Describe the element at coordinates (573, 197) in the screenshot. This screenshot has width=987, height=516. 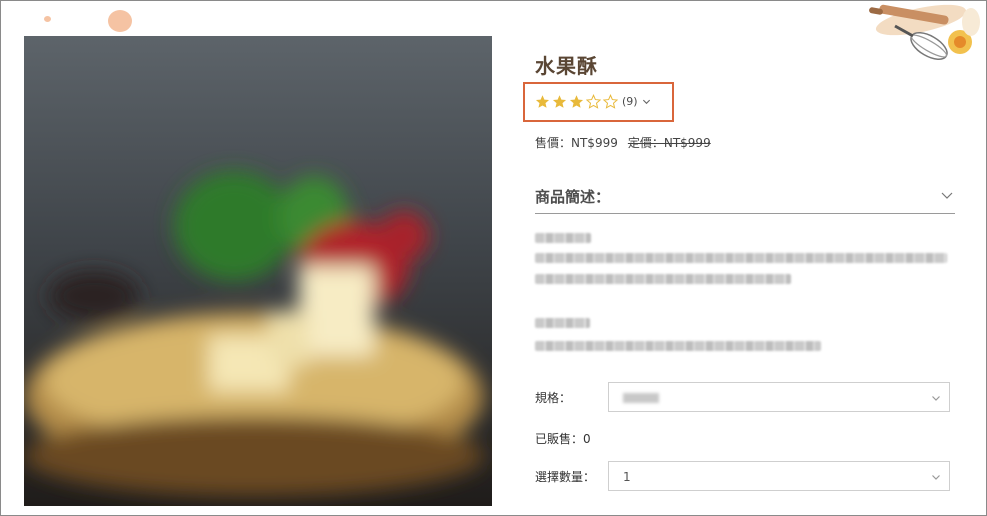
I see `description-heading: 商品簡述：` at that location.